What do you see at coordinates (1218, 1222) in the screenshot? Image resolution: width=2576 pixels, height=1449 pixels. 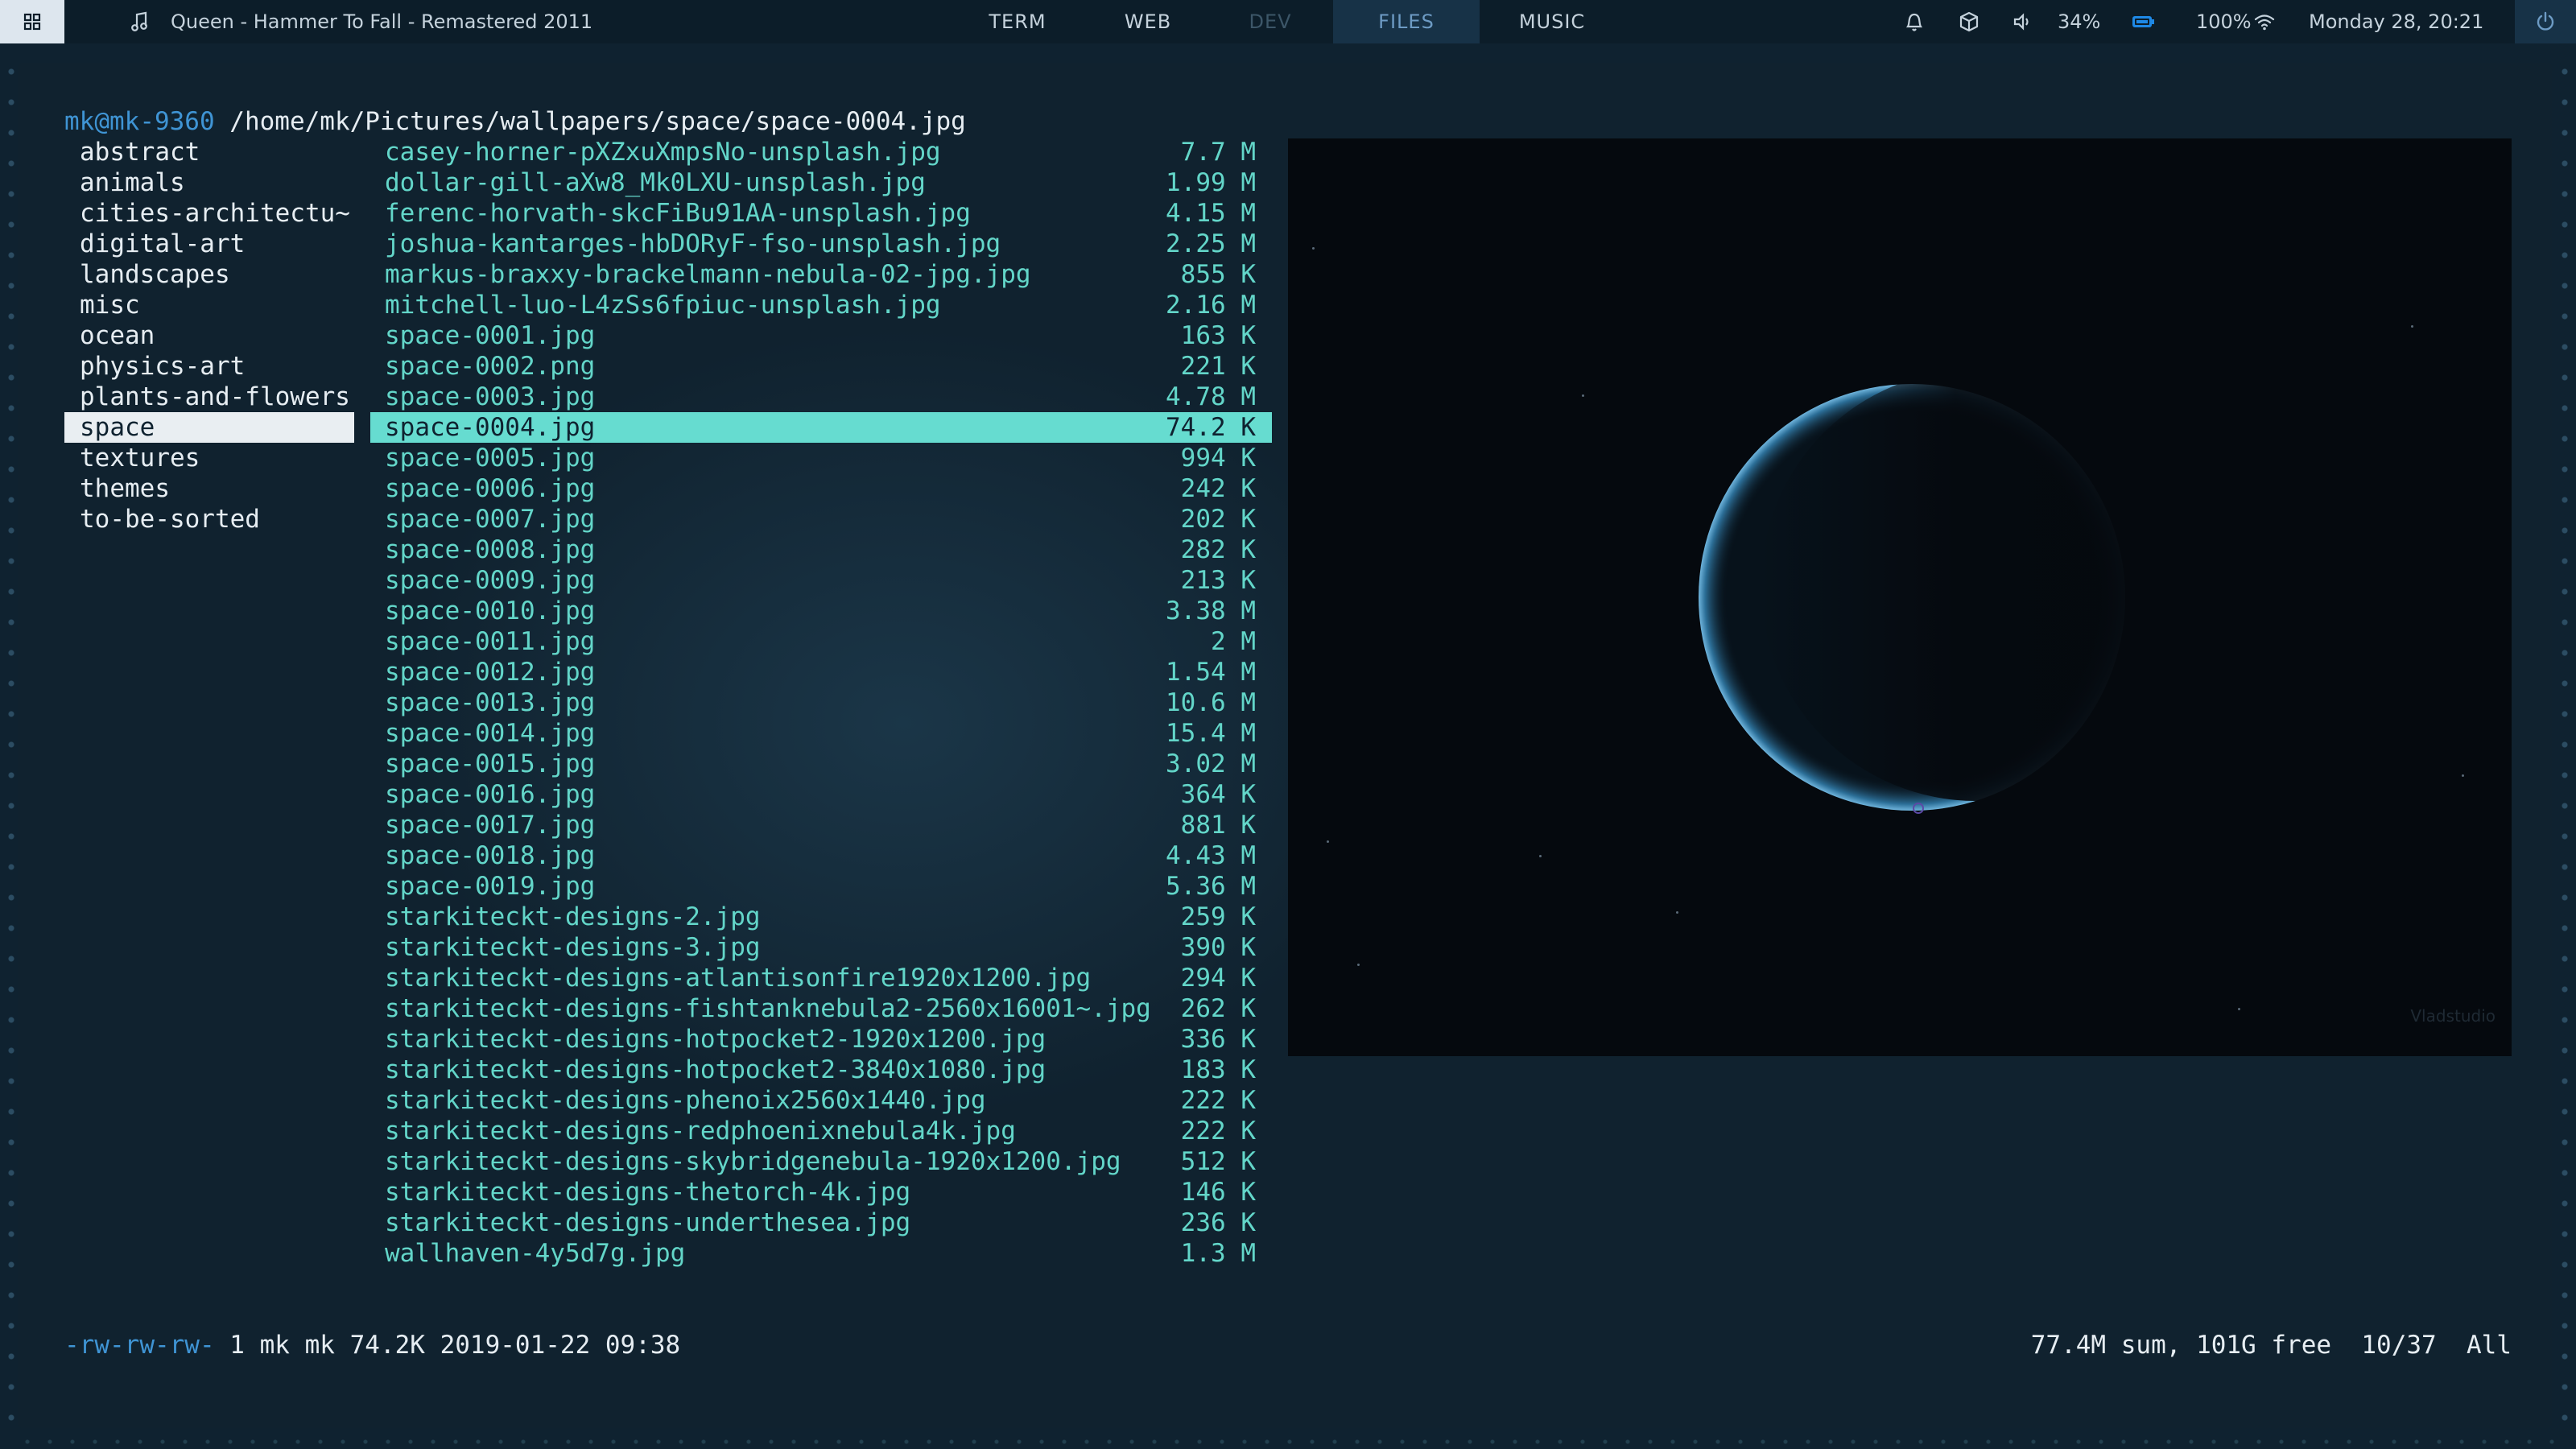 I see `file-size: 236 K` at bounding box center [1218, 1222].